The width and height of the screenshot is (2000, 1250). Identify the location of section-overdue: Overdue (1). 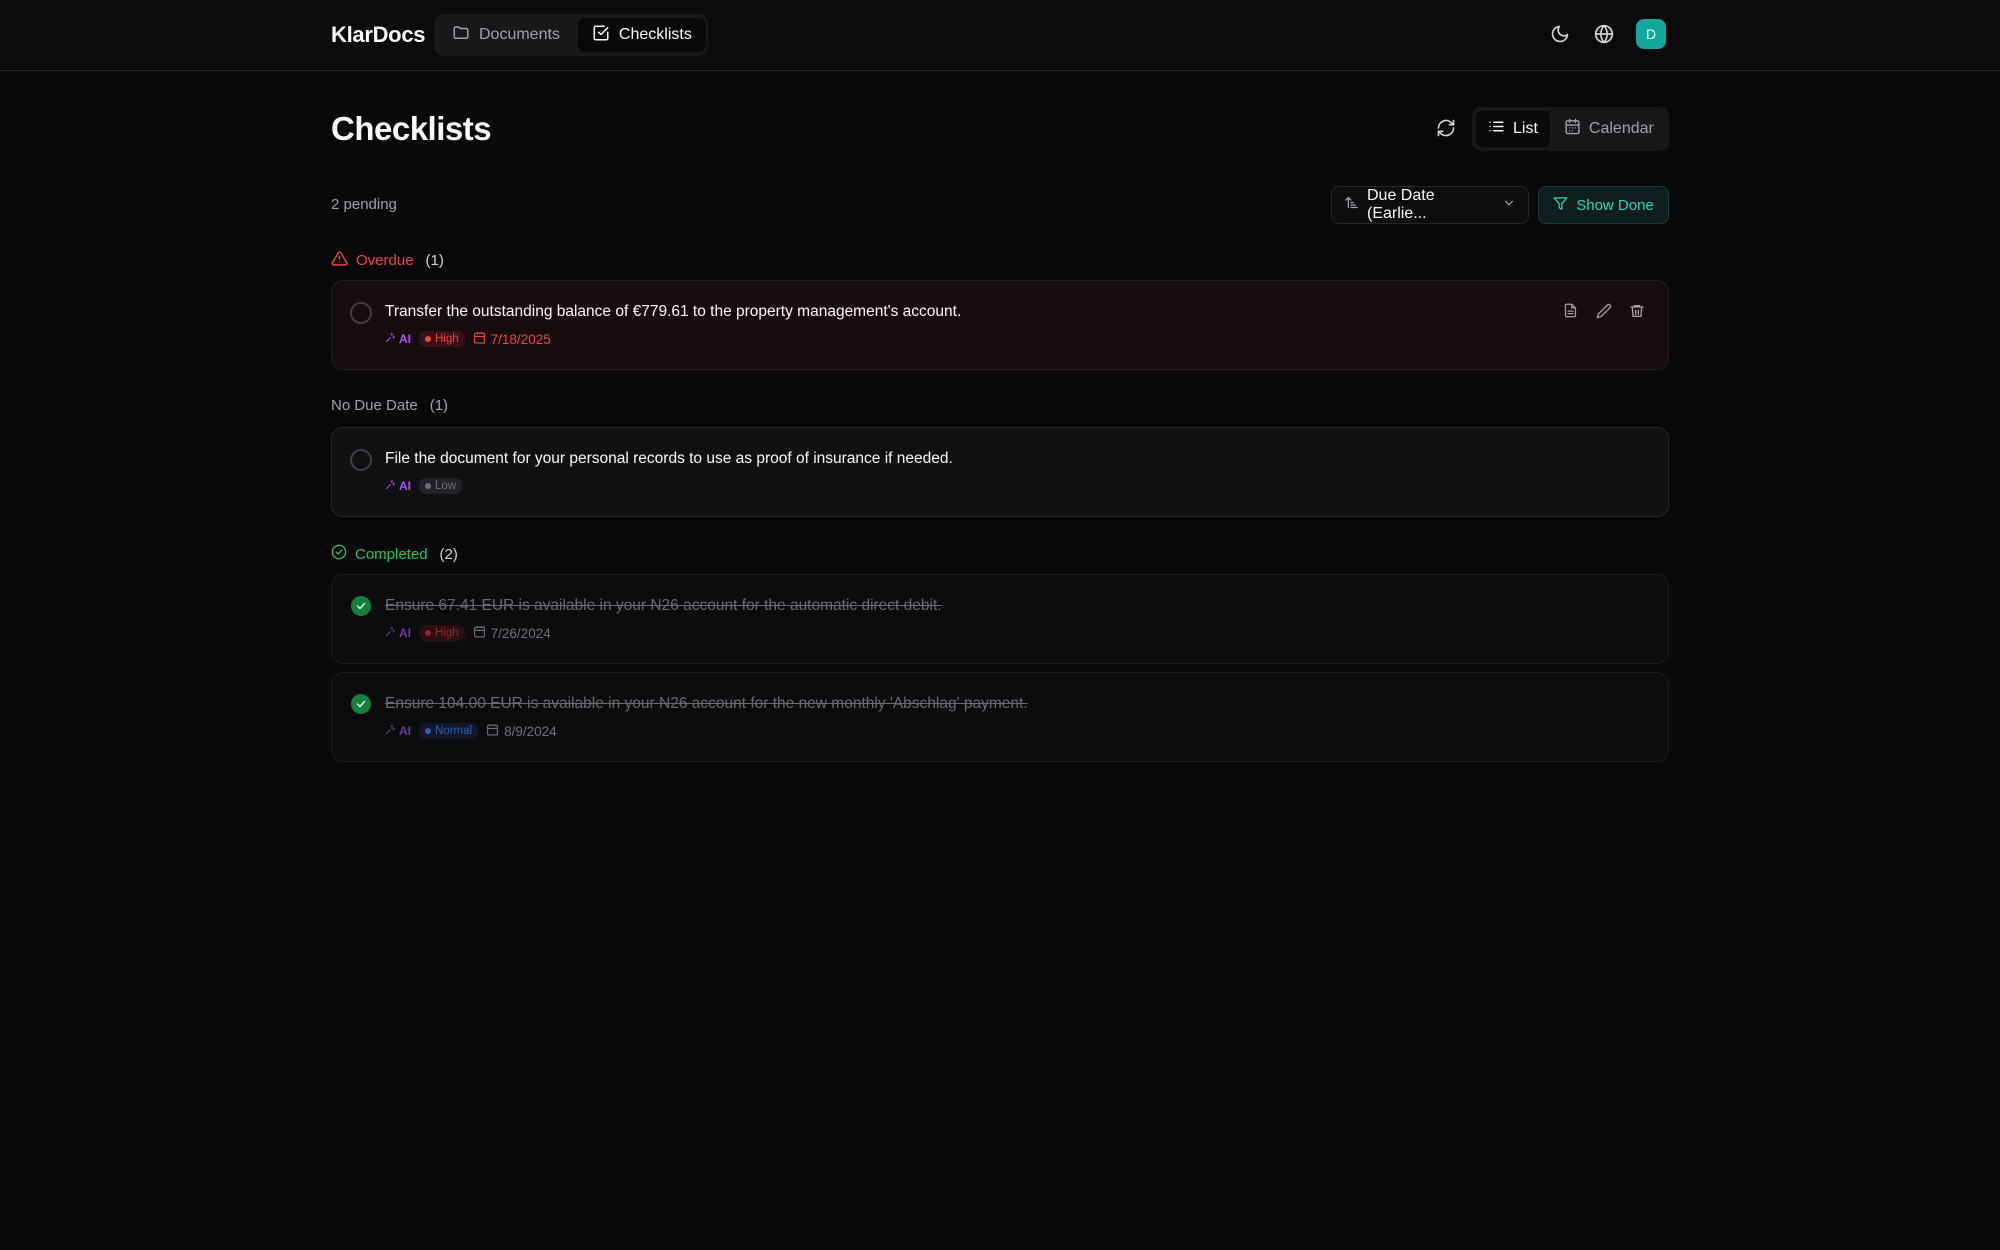
(387, 260).